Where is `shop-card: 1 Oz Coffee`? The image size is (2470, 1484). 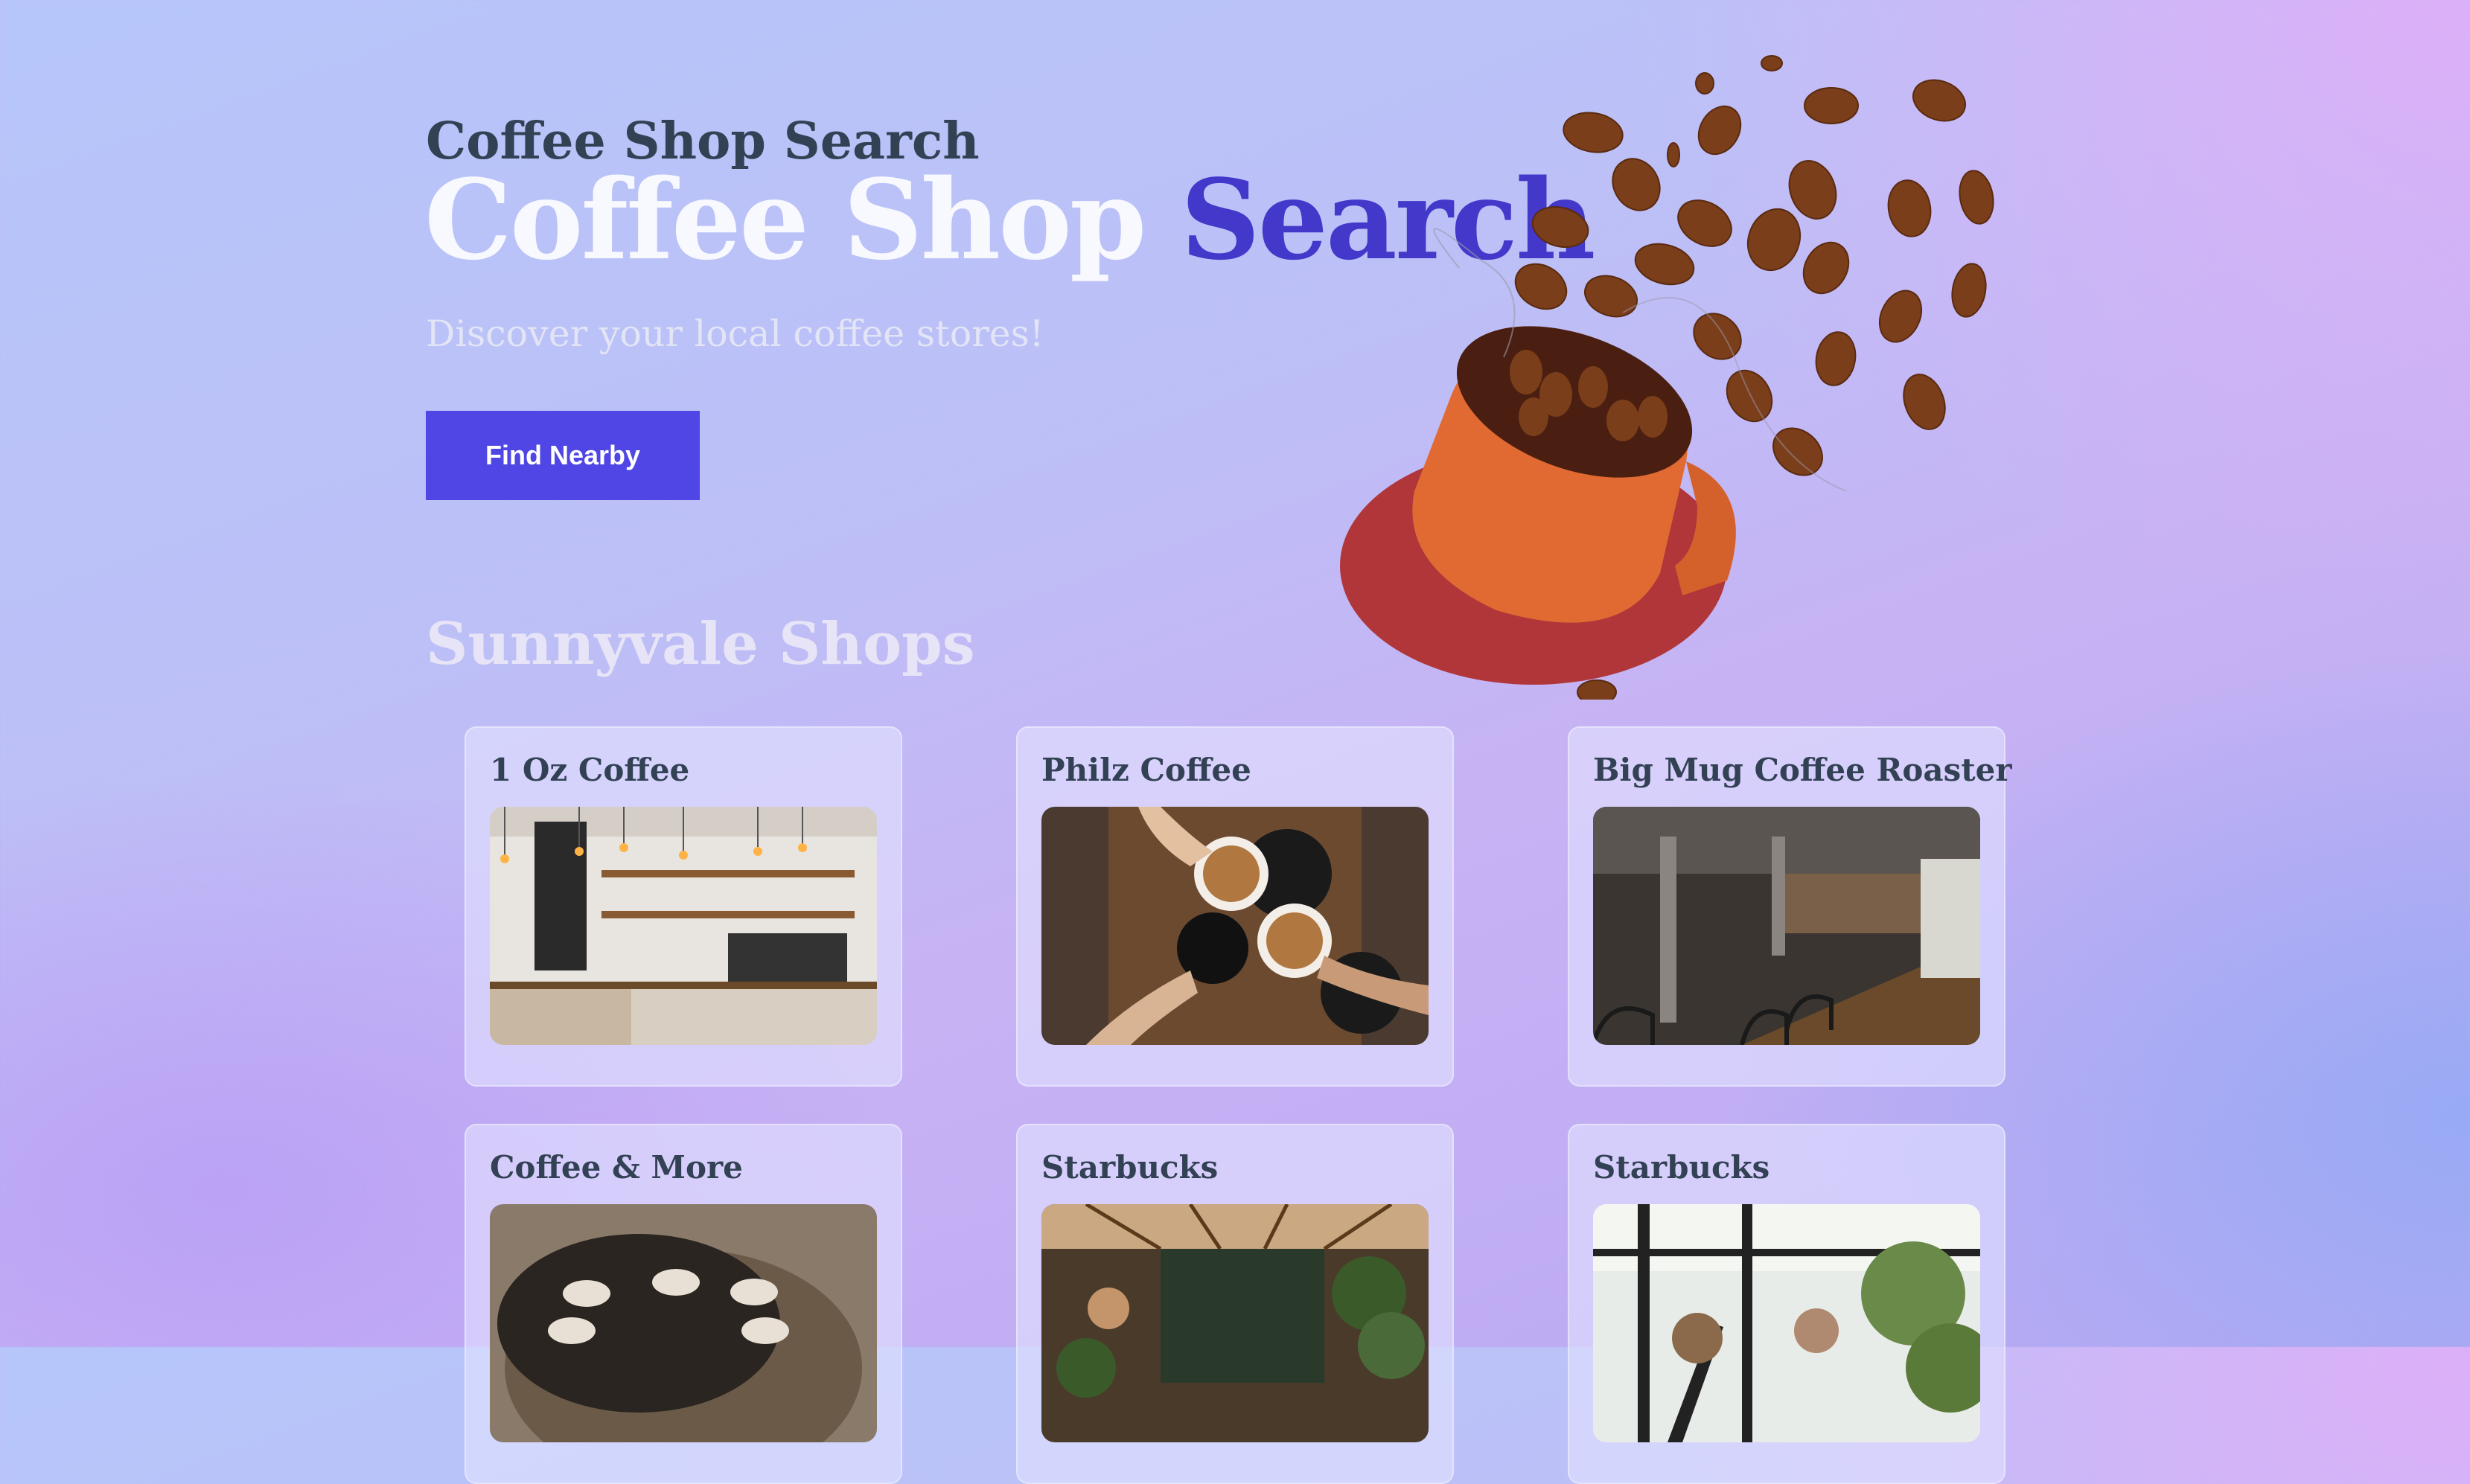 shop-card: 1 Oz Coffee is located at coordinates (683, 906).